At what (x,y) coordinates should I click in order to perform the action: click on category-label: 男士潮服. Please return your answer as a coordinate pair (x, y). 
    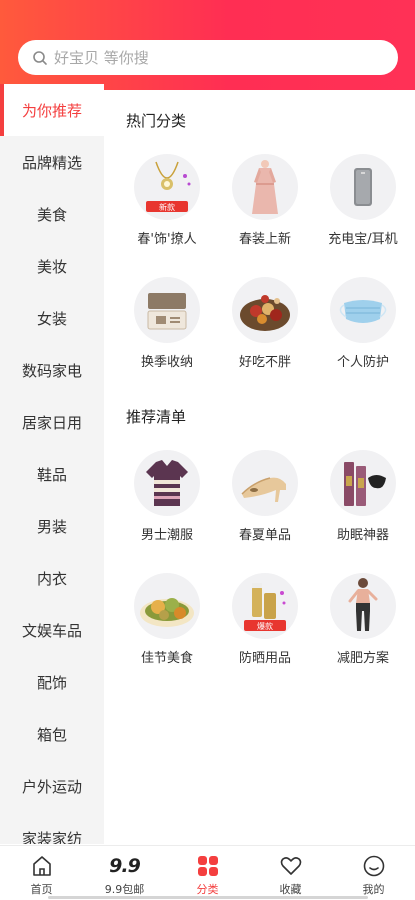
    Looking at the image, I should click on (166, 535).